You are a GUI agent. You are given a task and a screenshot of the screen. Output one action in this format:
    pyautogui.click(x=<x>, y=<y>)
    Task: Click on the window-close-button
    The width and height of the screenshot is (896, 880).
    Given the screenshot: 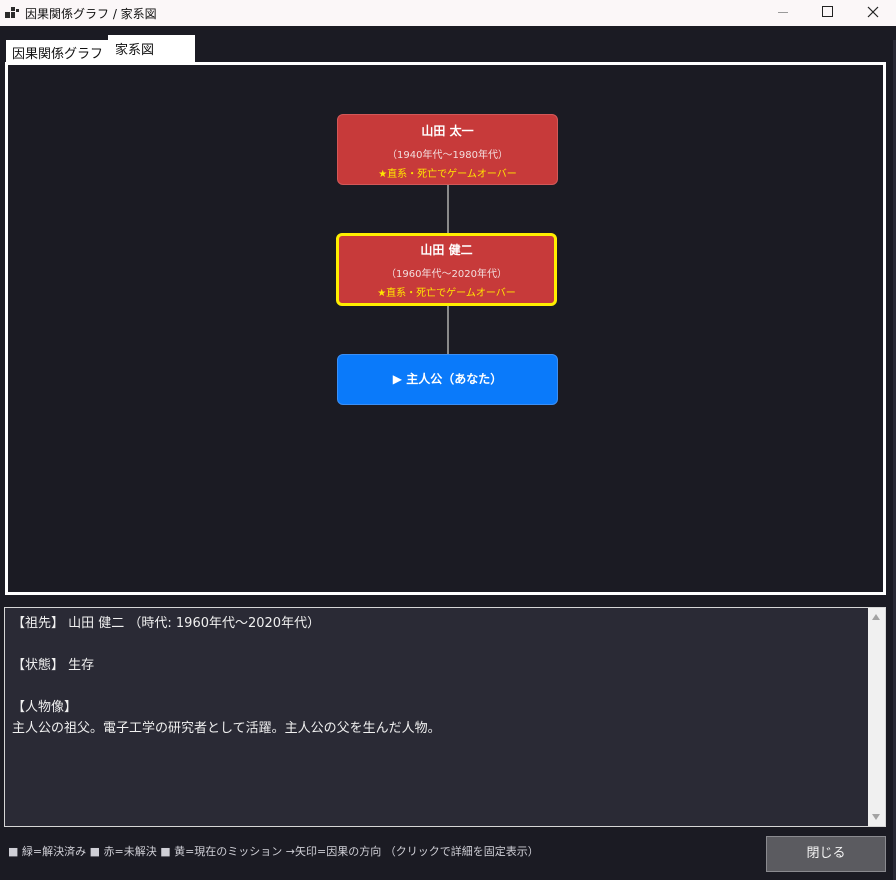 What is the action you would take?
    pyautogui.click(x=873, y=13)
    